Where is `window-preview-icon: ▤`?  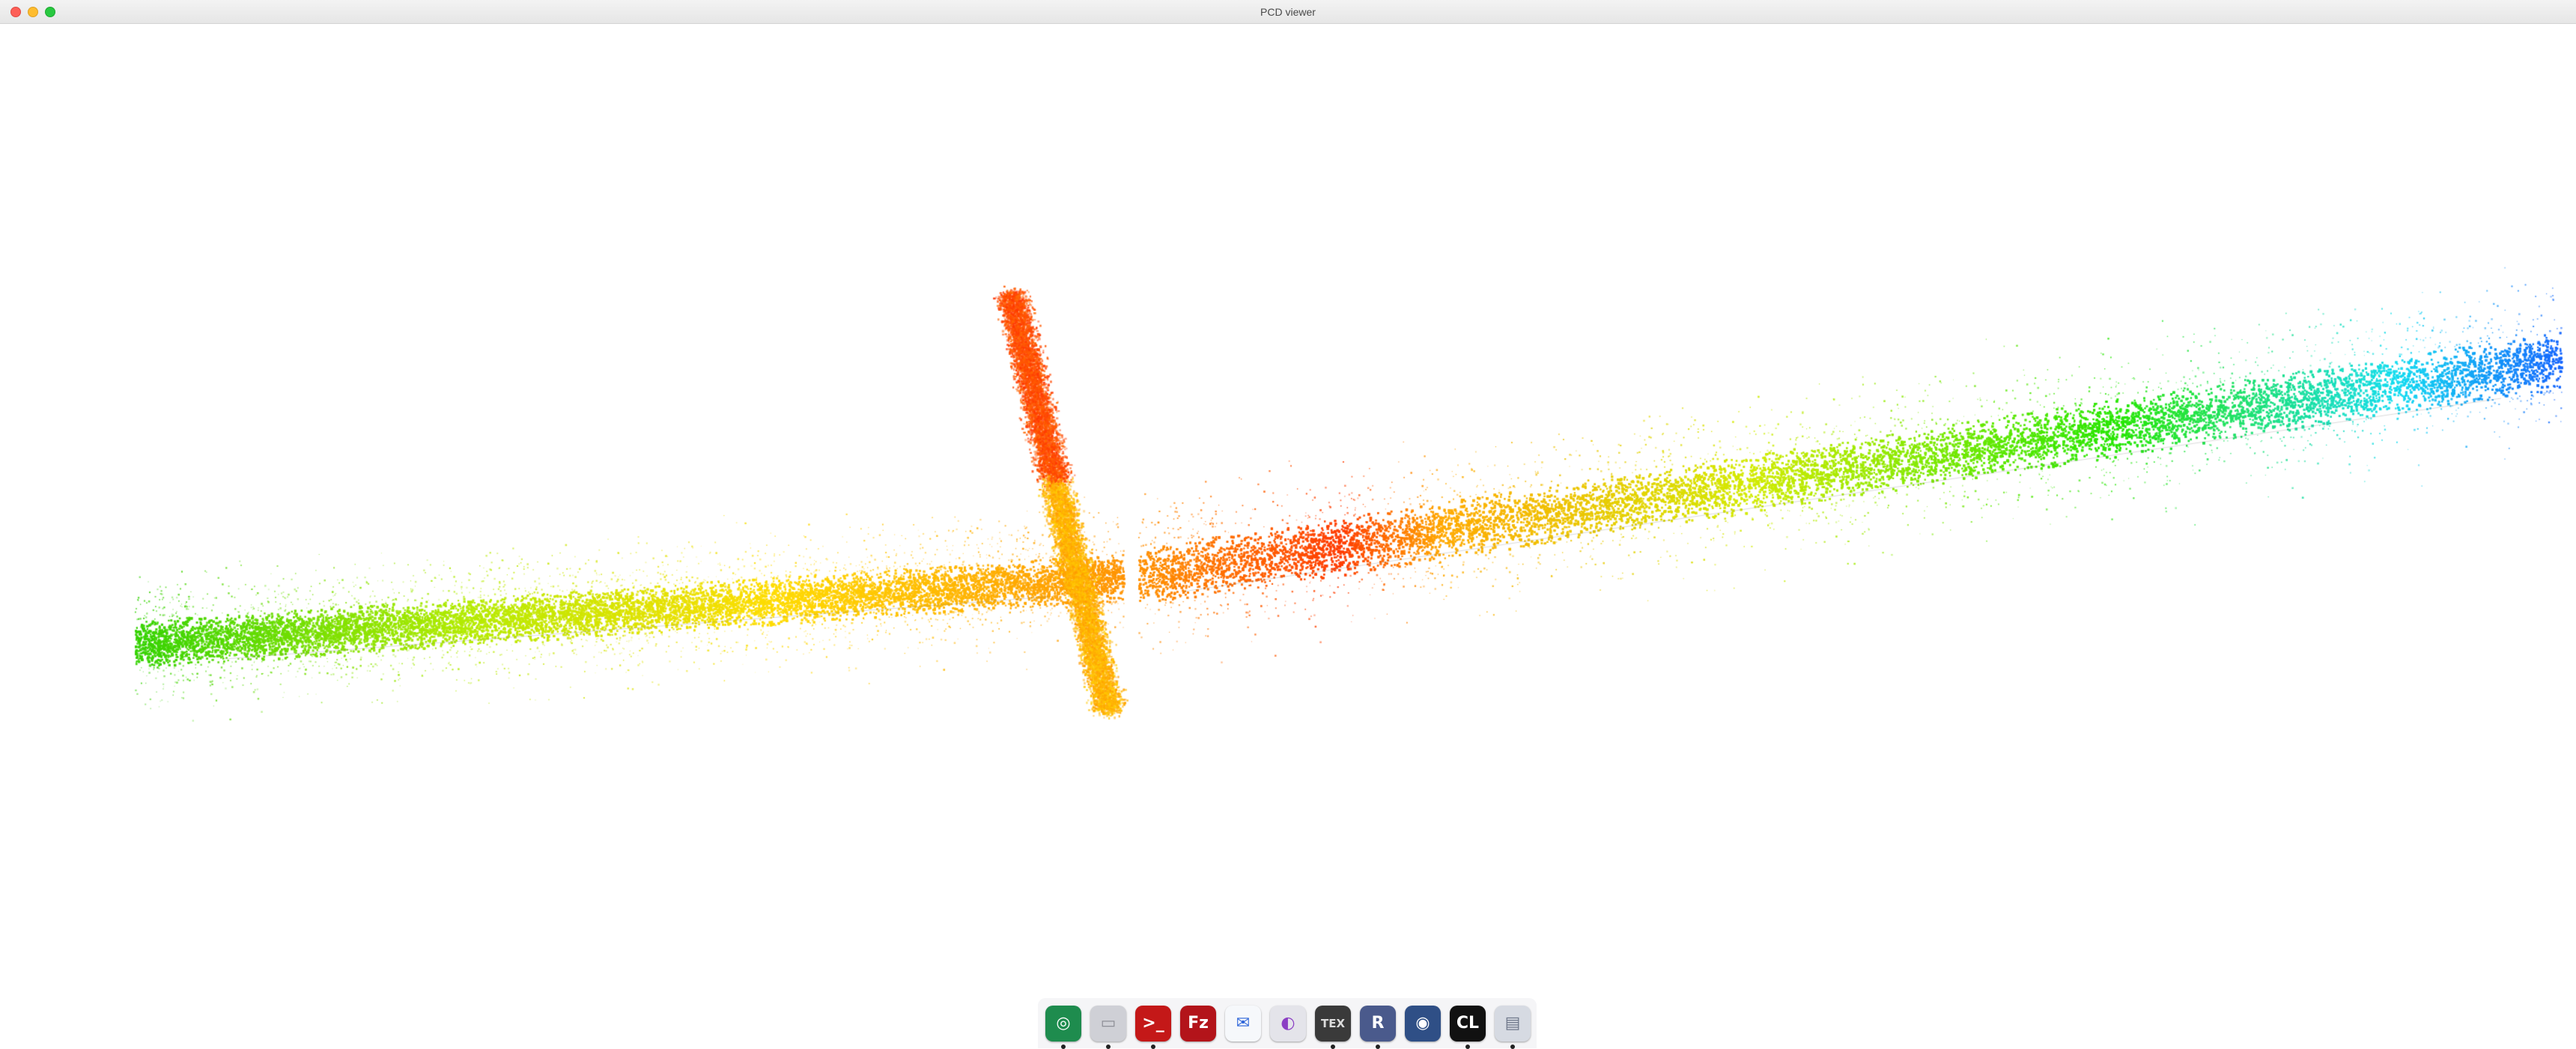
window-preview-icon: ▤ is located at coordinates (1513, 1024).